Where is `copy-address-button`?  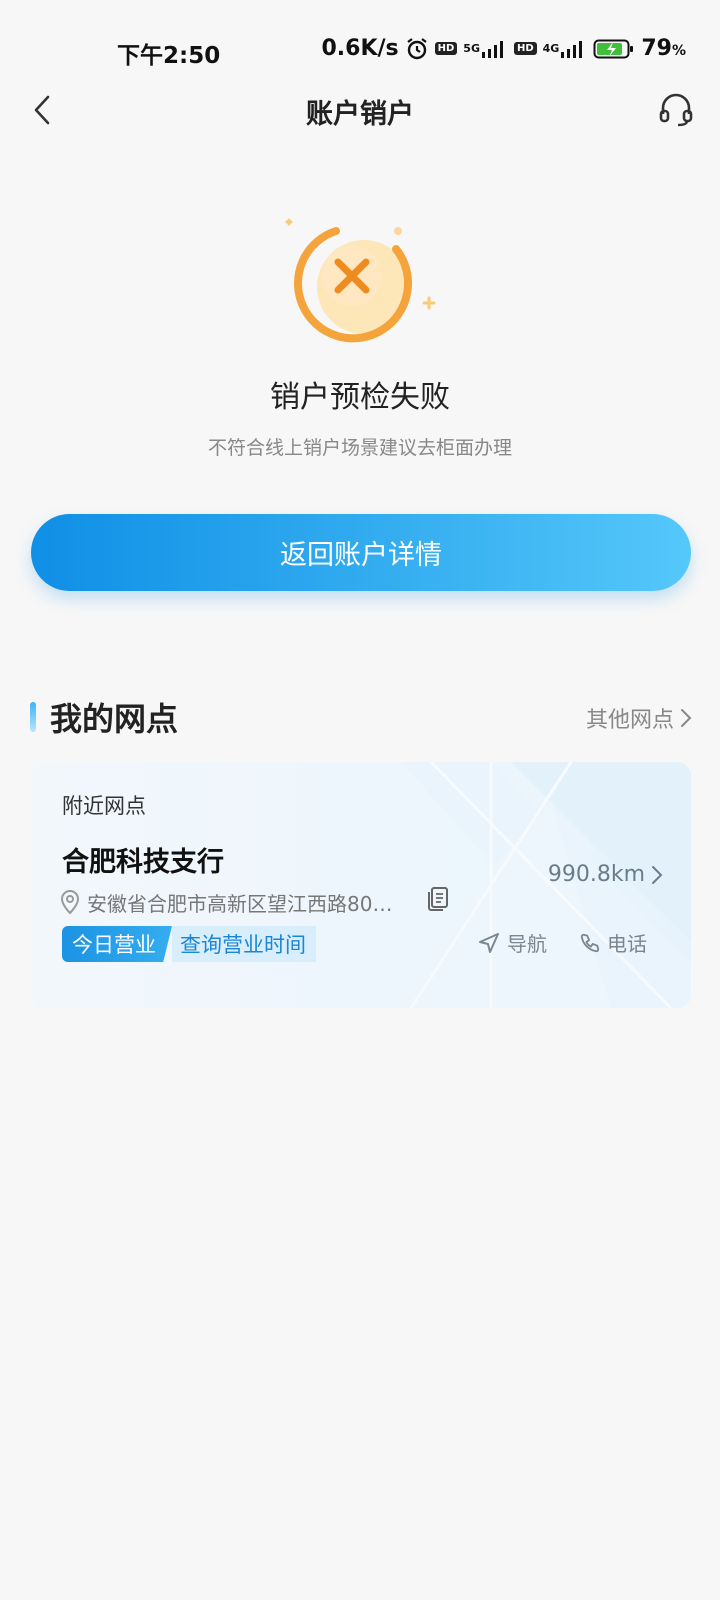 copy-address-button is located at coordinates (438, 899).